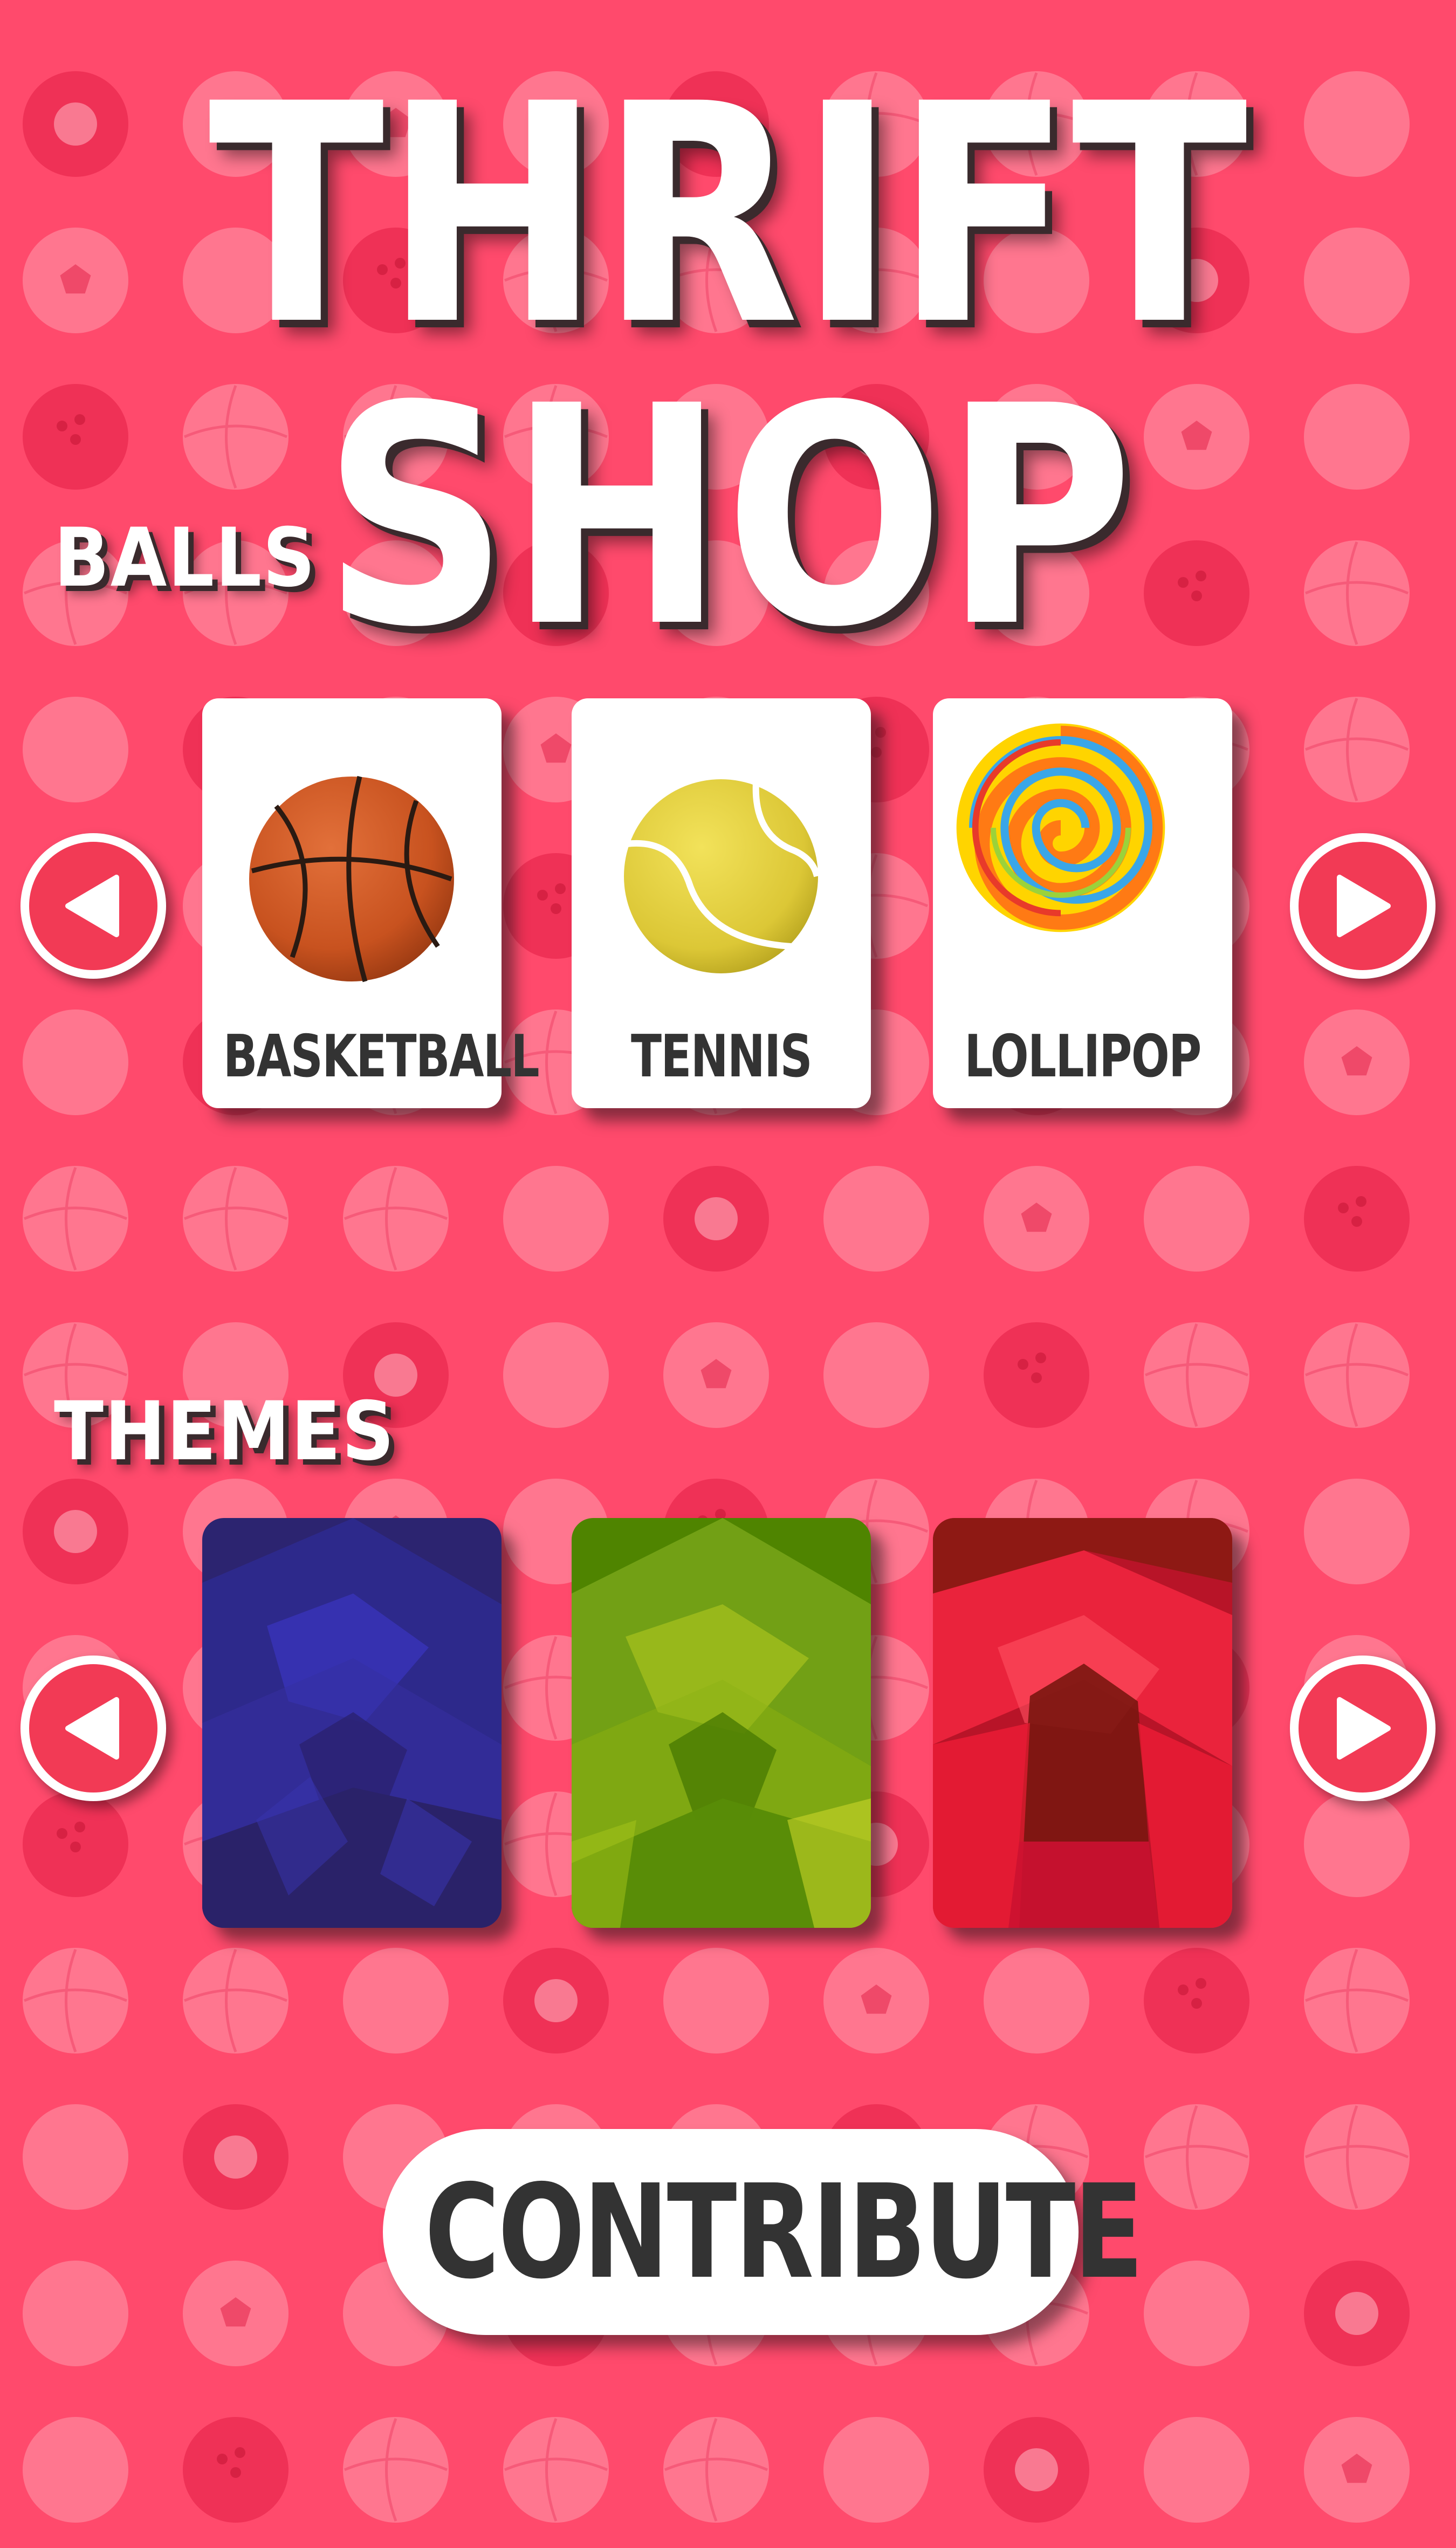  I want to click on ball-card-label: BASKETBALL, so click(381, 1056).